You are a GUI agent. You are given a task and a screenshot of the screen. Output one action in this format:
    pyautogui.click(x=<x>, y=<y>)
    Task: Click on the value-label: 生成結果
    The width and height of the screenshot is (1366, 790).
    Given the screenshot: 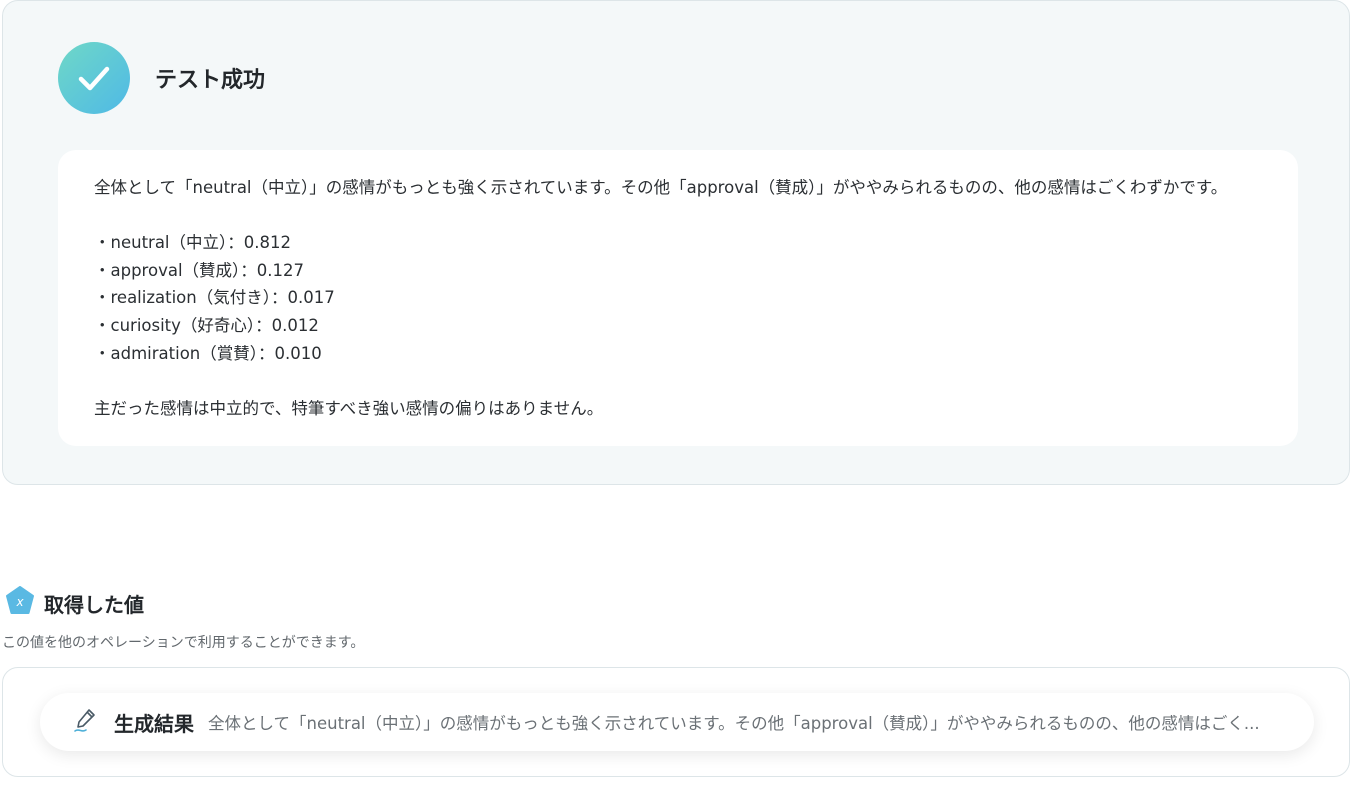 What is the action you would take?
    pyautogui.click(x=154, y=723)
    